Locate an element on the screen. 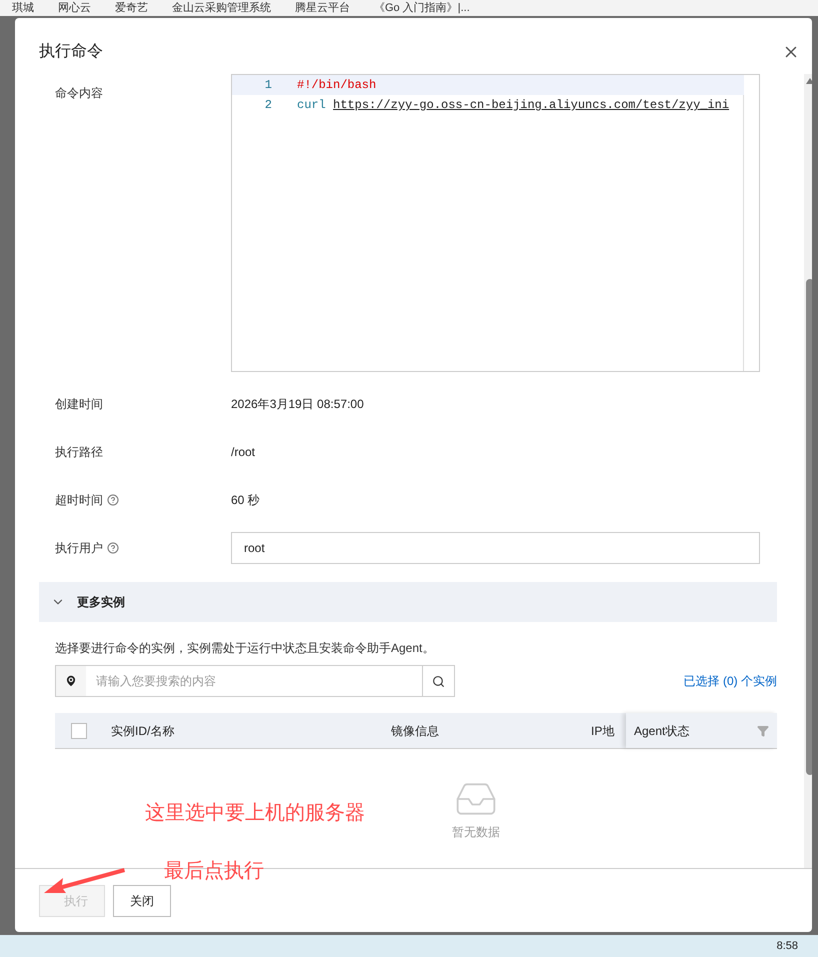 The width and height of the screenshot is (818, 957). line-number: 1 is located at coordinates (268, 85).